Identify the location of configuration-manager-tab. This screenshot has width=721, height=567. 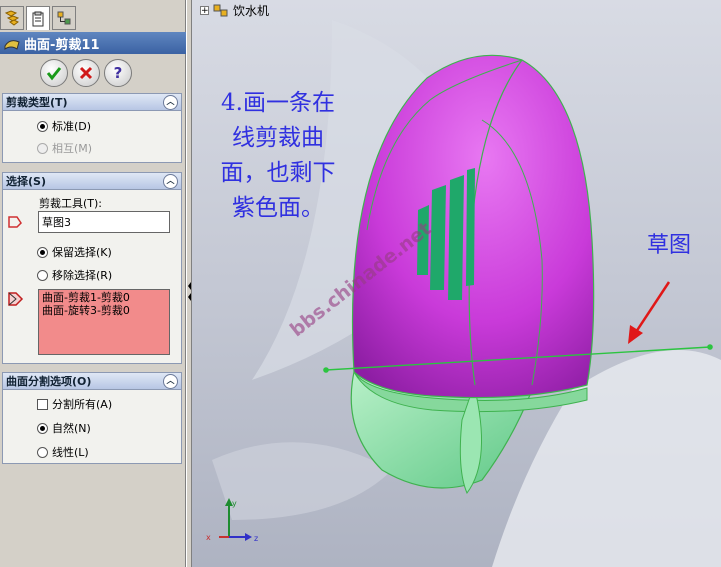
(64, 18).